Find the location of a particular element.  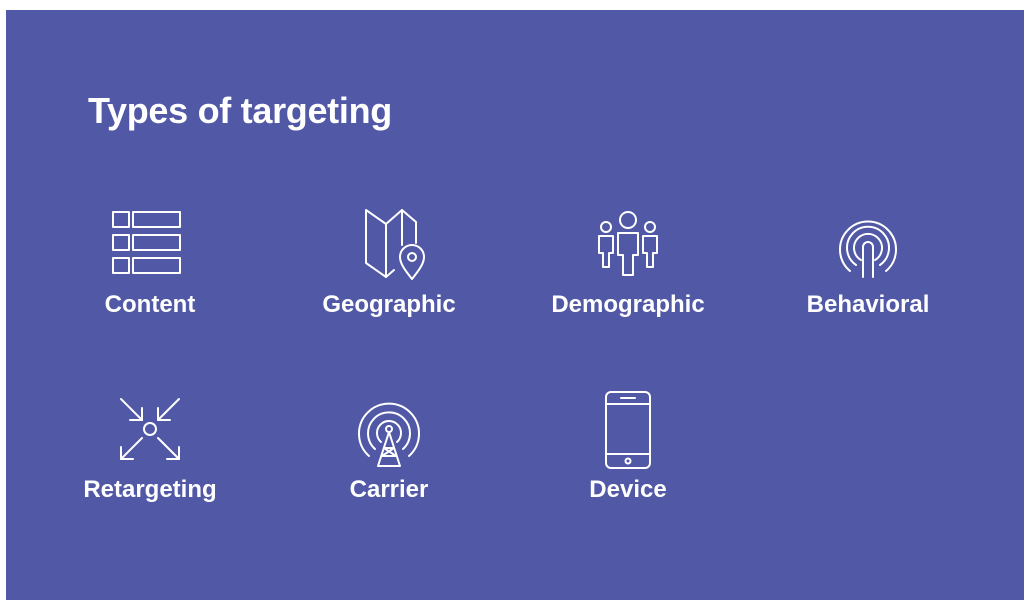

targeting-item-demographic: Demographic is located at coordinates (628, 262).